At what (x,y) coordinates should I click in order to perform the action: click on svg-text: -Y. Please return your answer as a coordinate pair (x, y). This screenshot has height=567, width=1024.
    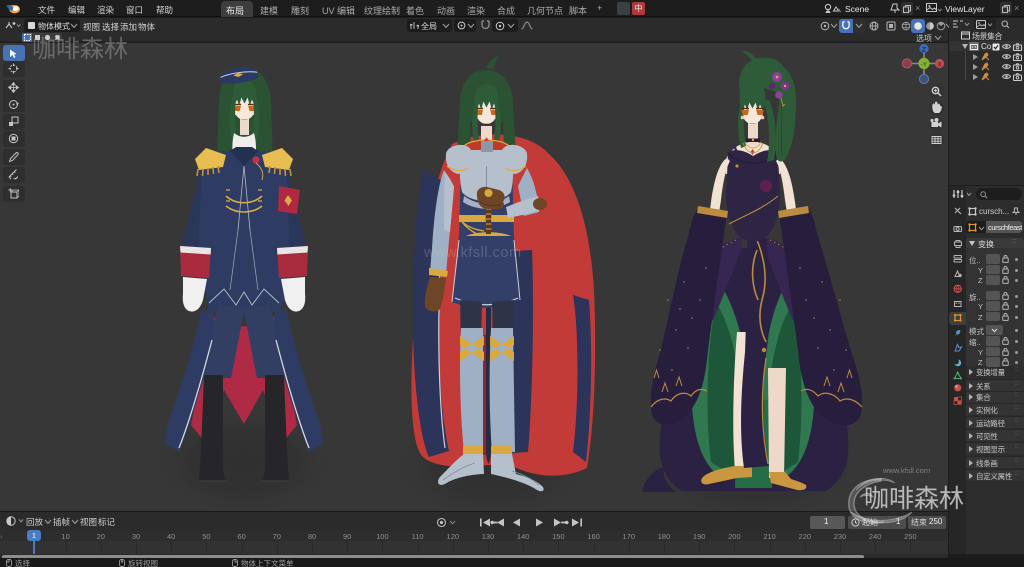
    Looking at the image, I should click on (924, 66).